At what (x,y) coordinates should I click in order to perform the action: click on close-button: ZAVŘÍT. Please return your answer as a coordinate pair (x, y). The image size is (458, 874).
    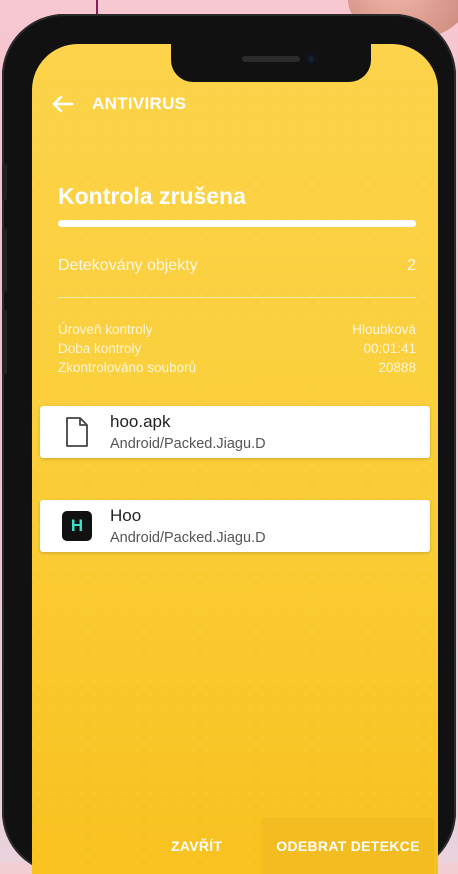
    Looking at the image, I should click on (196, 846).